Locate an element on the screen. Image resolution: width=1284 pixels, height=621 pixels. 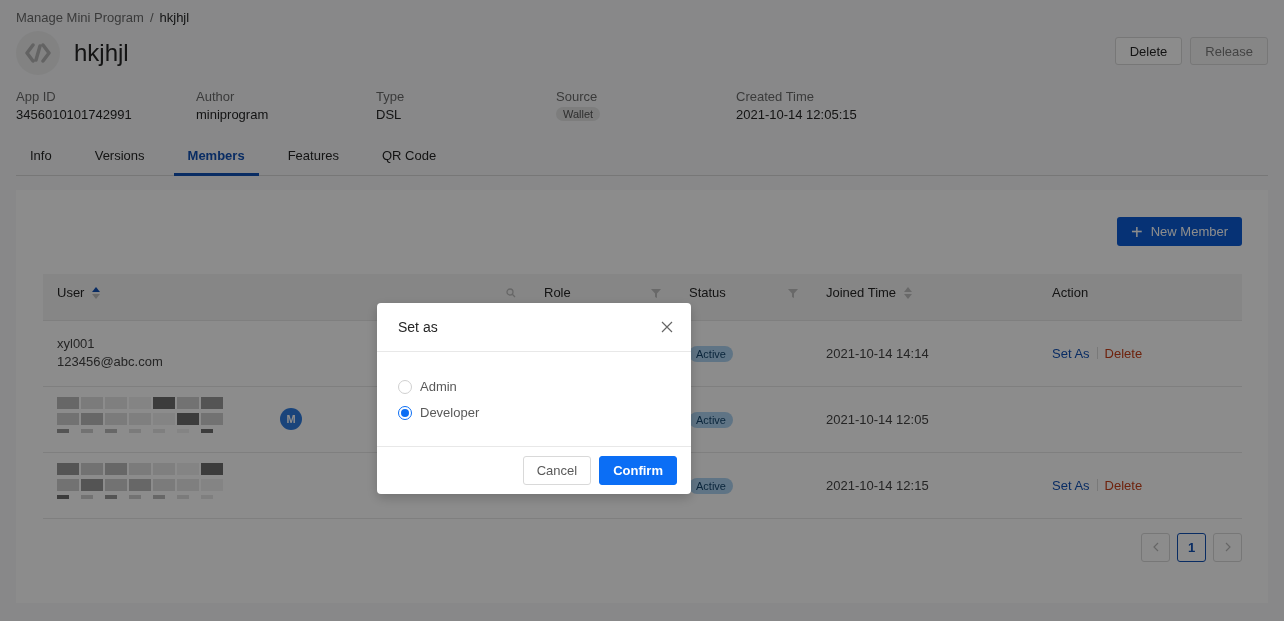
cancel-button: Cancel is located at coordinates (557, 470).